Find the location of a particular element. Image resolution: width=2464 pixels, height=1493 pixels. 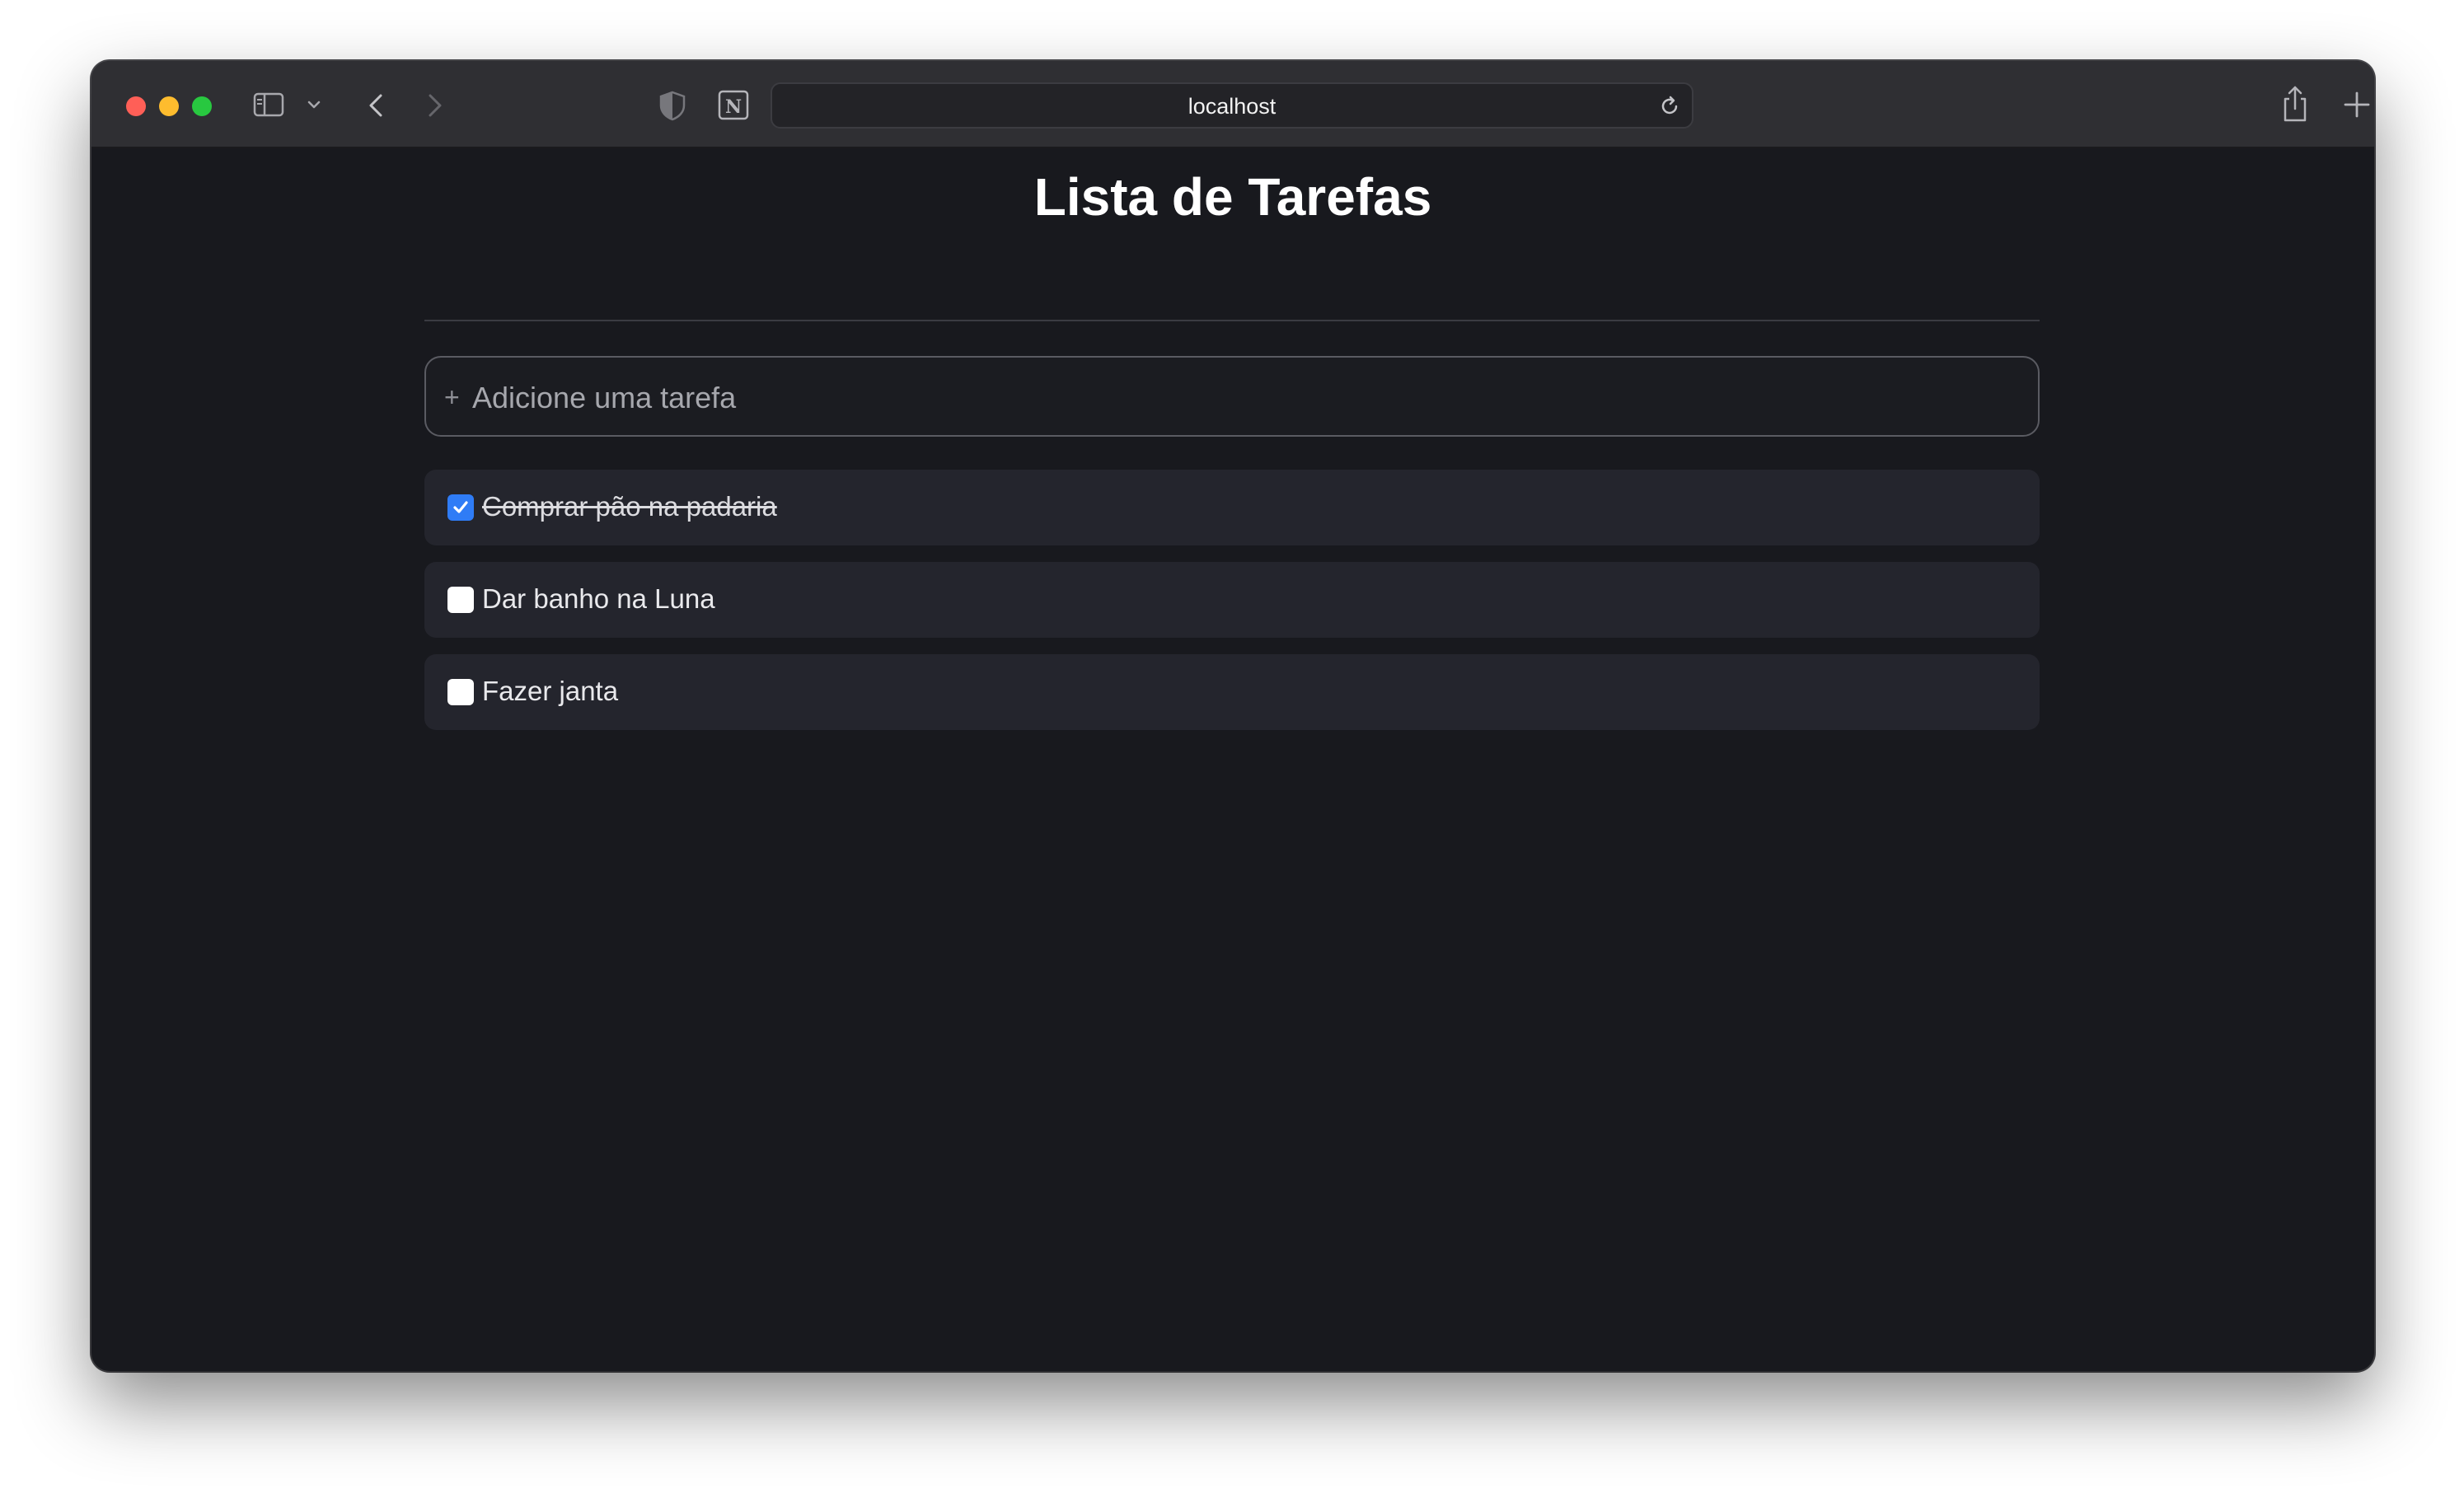

task-item: Comprar pão na padaria is located at coordinates (1232, 507).